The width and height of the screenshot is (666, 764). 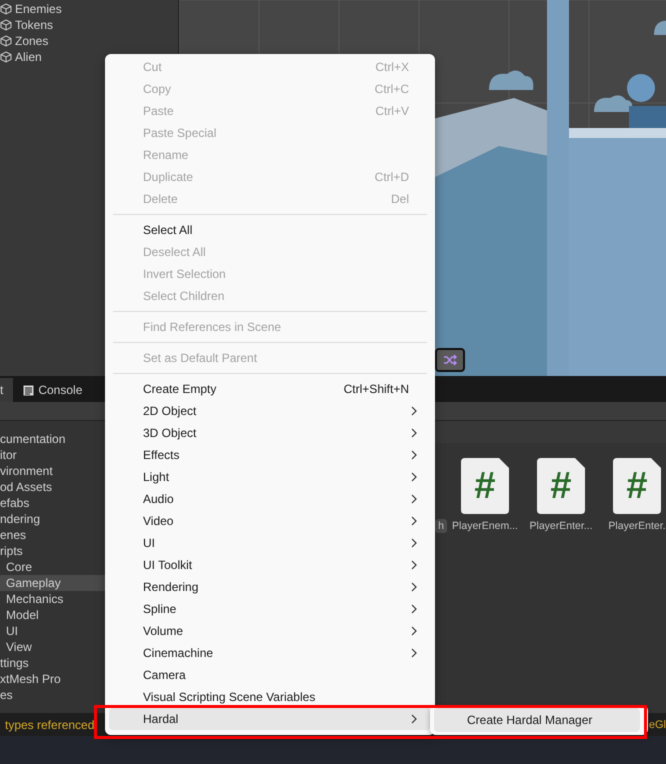 What do you see at coordinates (657, 724) in the screenshot?
I see `status-message: eGl` at bounding box center [657, 724].